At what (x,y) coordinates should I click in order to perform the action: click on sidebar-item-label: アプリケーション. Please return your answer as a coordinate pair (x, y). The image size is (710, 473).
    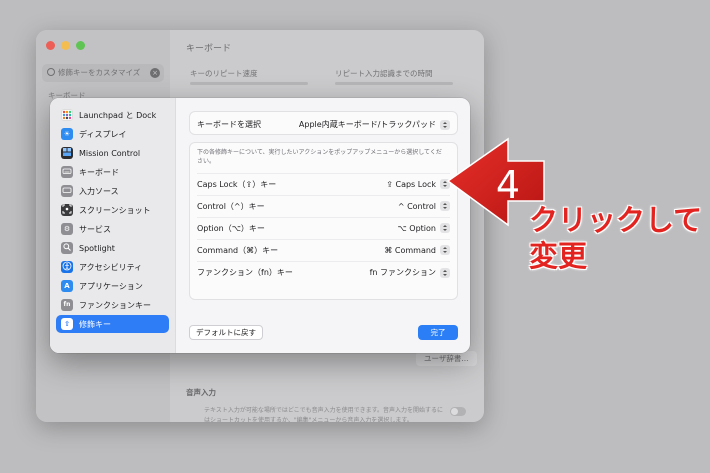
    Looking at the image, I should click on (111, 286).